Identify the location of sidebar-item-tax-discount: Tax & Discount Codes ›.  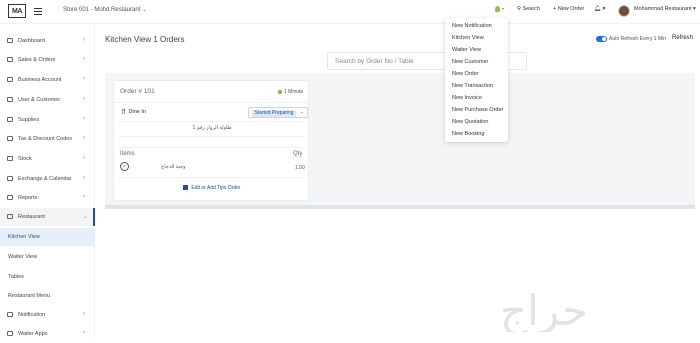
(47, 139).